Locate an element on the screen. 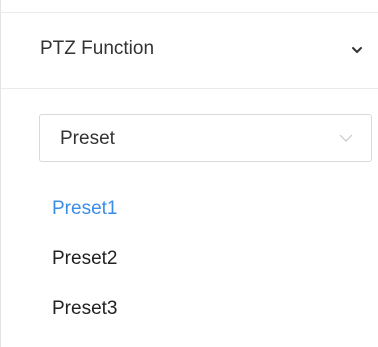 Image resolution: width=378 pixels, height=347 pixels. preset-item: Preset1 is located at coordinates (84, 208).